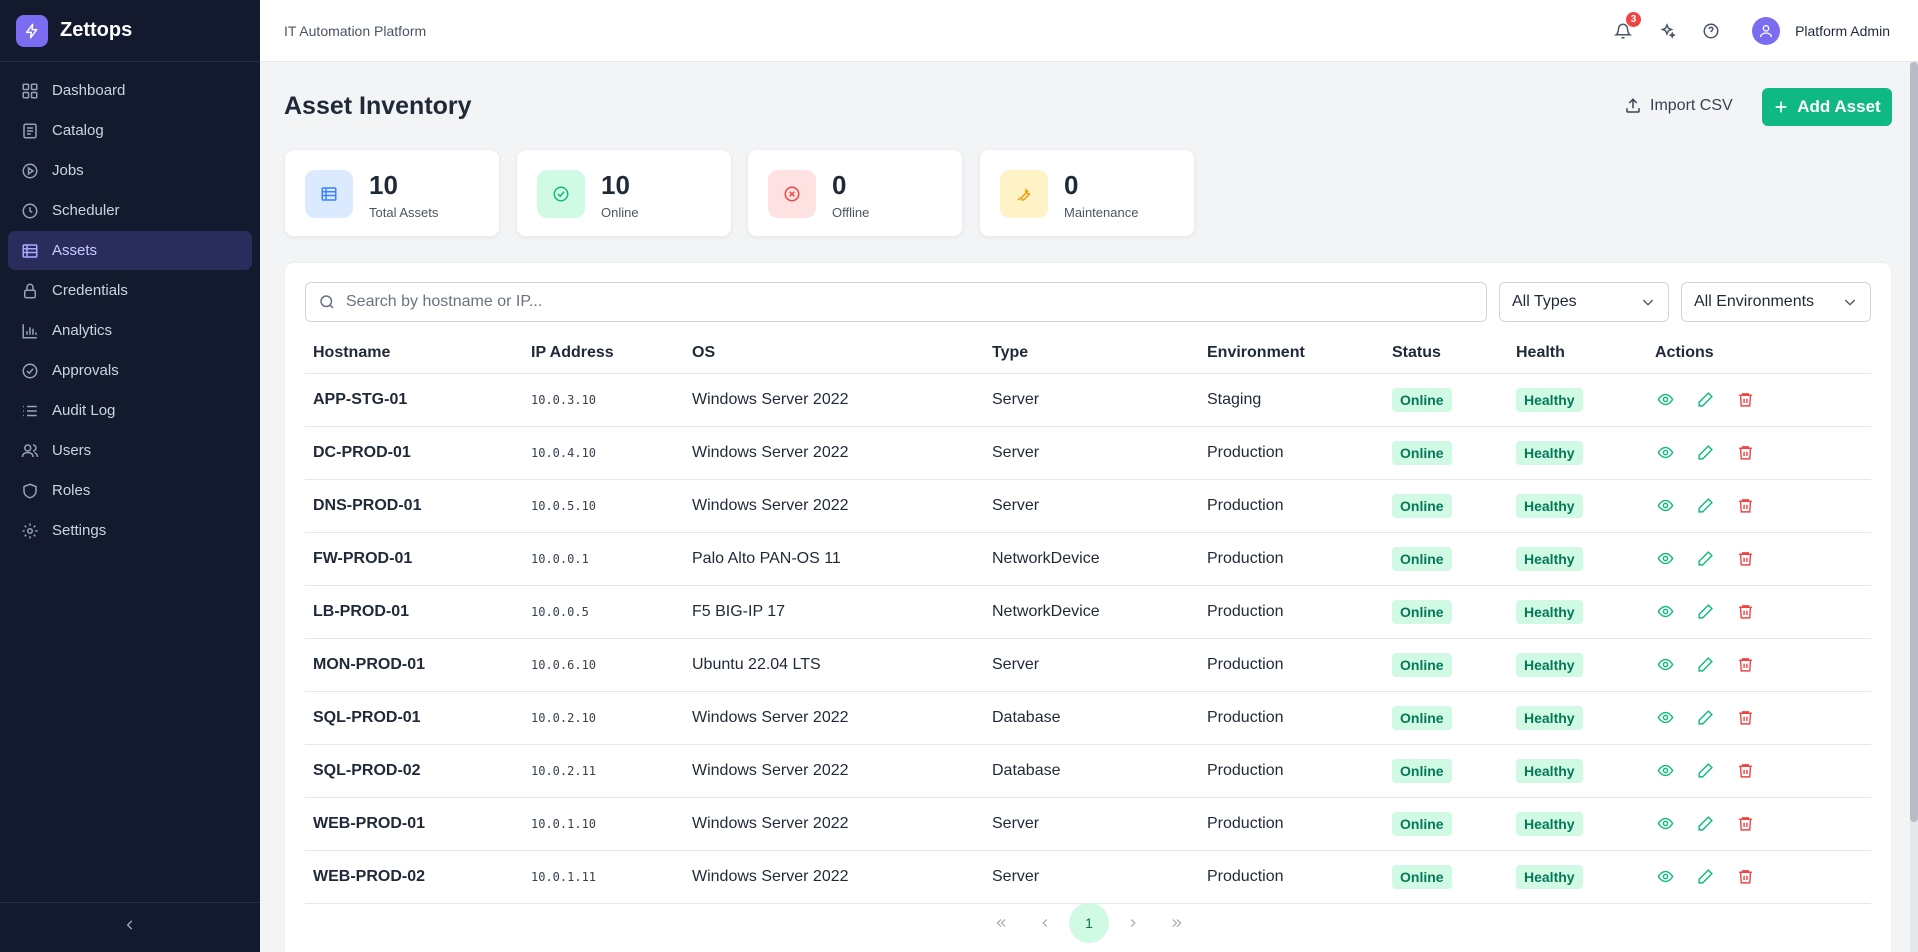 The image size is (1918, 952). What do you see at coordinates (130, 927) in the screenshot?
I see `sidebar-collapse-button` at bounding box center [130, 927].